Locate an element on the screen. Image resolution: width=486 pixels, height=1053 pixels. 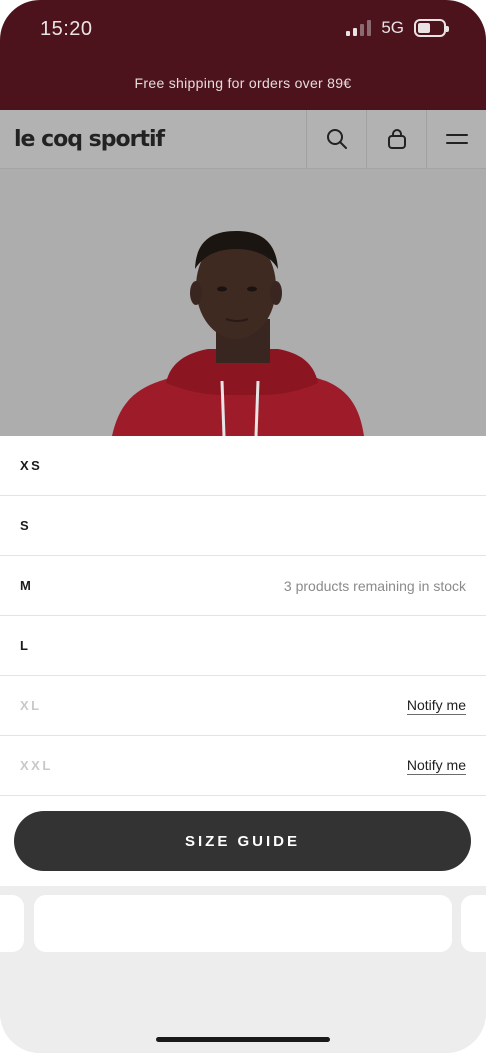
status-time: 15:20 is located at coordinates (66, 29).